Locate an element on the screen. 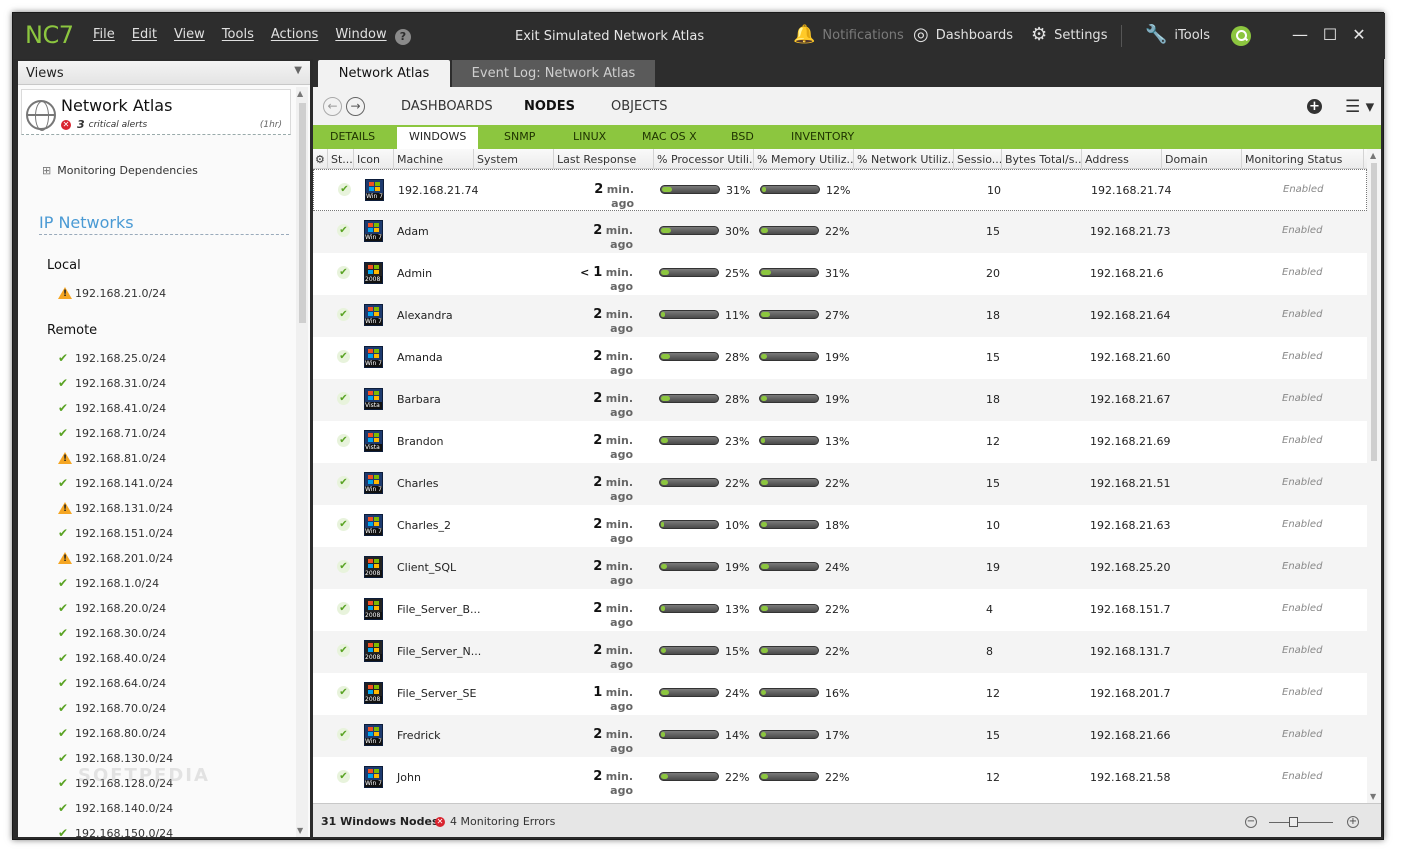 The image size is (1404, 862). settings-button: ⚙ Settings is located at coordinates (1069, 35).